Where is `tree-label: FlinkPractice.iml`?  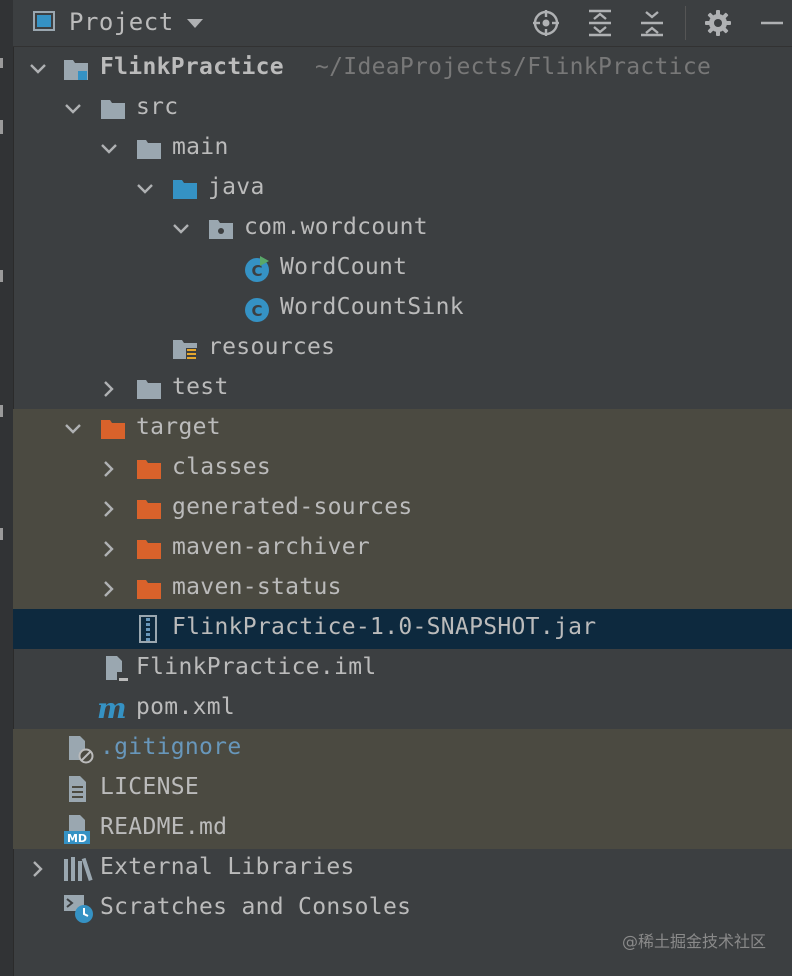
tree-label: FlinkPractice.iml is located at coordinates (256, 667).